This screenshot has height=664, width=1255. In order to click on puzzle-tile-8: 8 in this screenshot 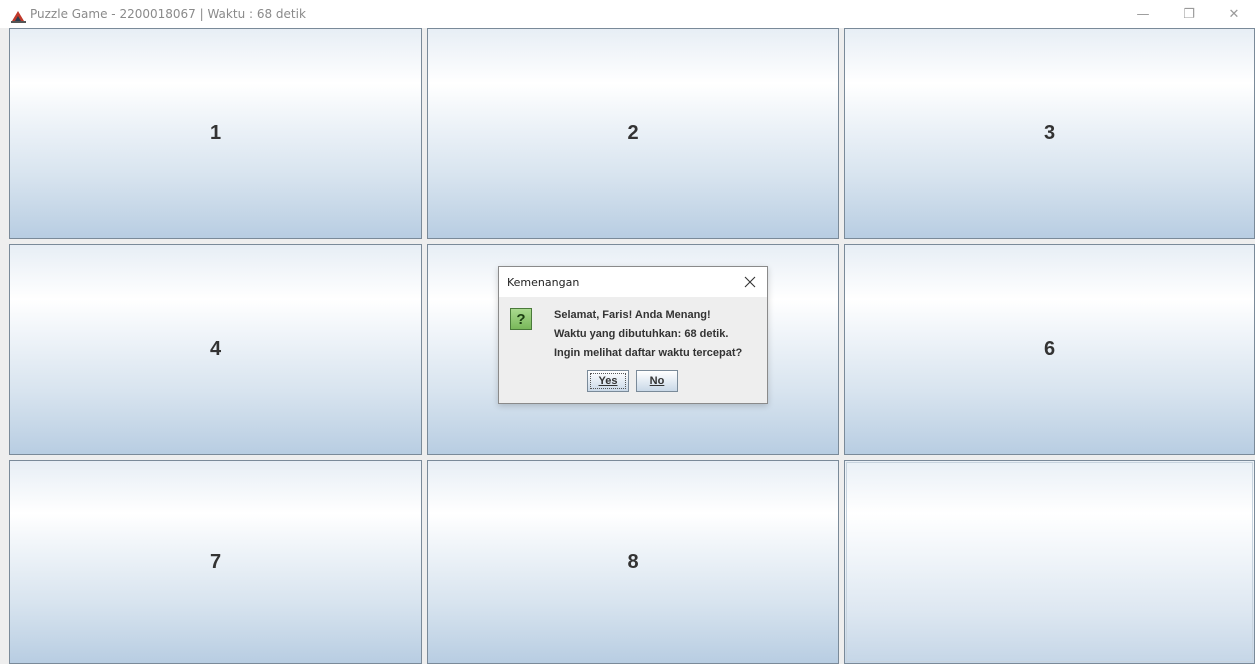, I will do `click(633, 562)`.